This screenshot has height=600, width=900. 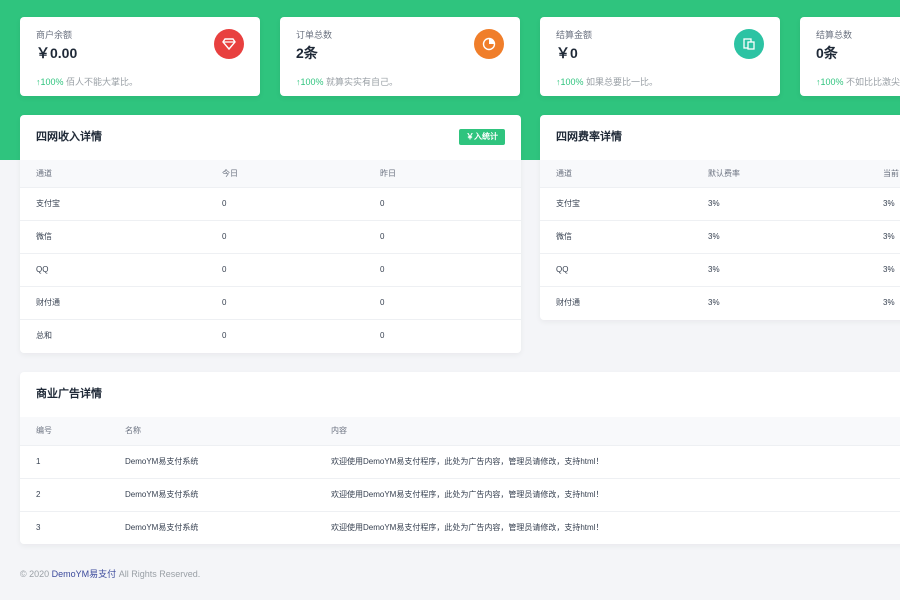 What do you see at coordinates (270, 203) in the screenshot?
I see `table-row: 支付宝 0 0` at bounding box center [270, 203].